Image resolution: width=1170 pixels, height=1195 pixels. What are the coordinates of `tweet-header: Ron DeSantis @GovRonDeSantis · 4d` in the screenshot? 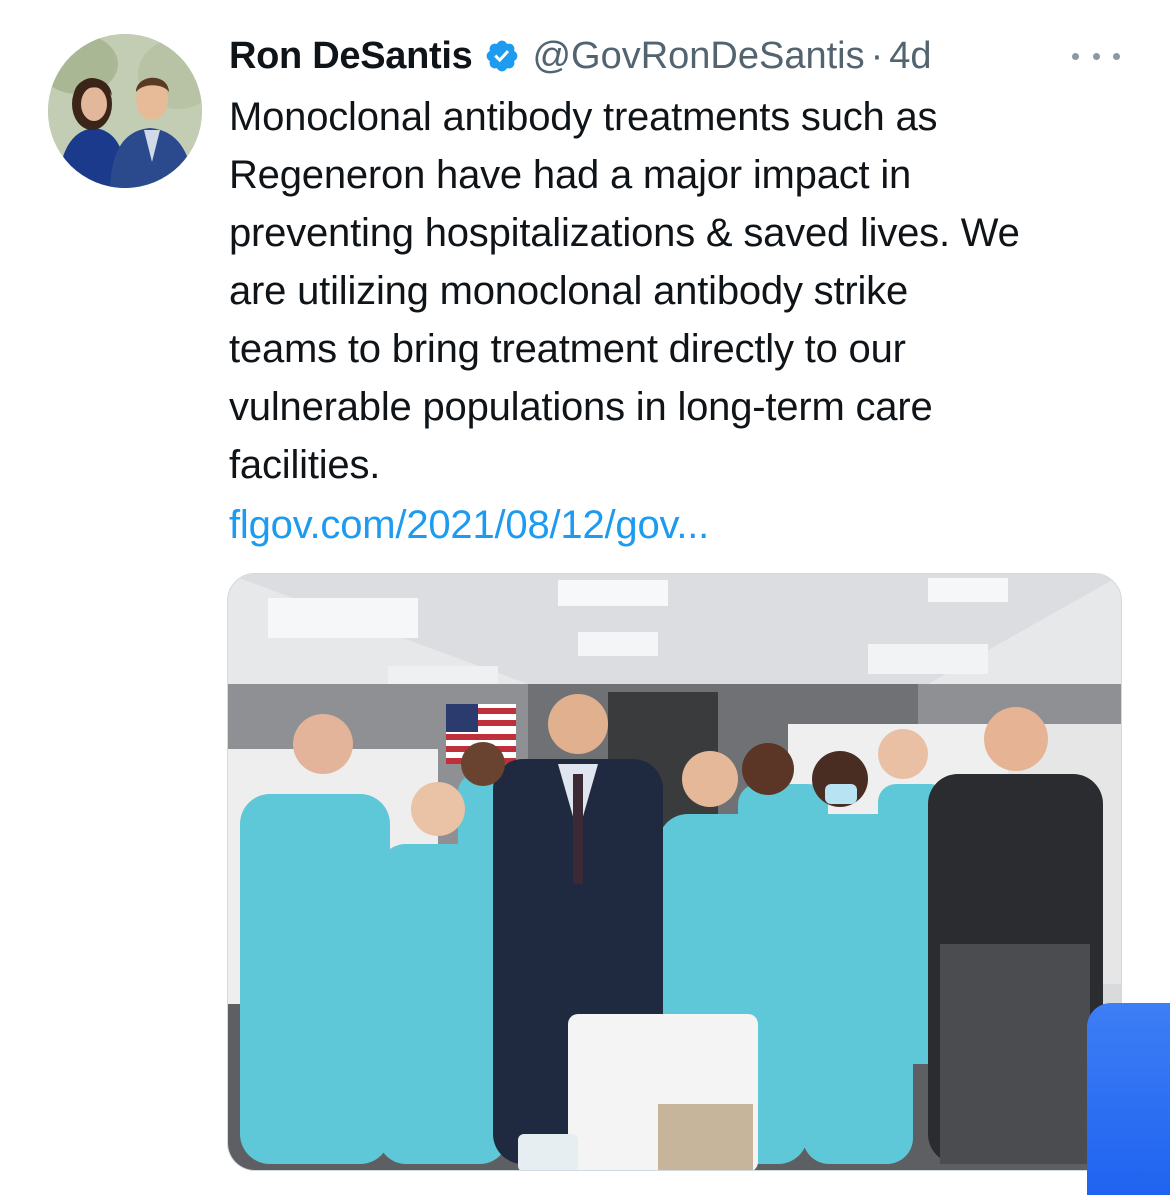 It's located at (580, 56).